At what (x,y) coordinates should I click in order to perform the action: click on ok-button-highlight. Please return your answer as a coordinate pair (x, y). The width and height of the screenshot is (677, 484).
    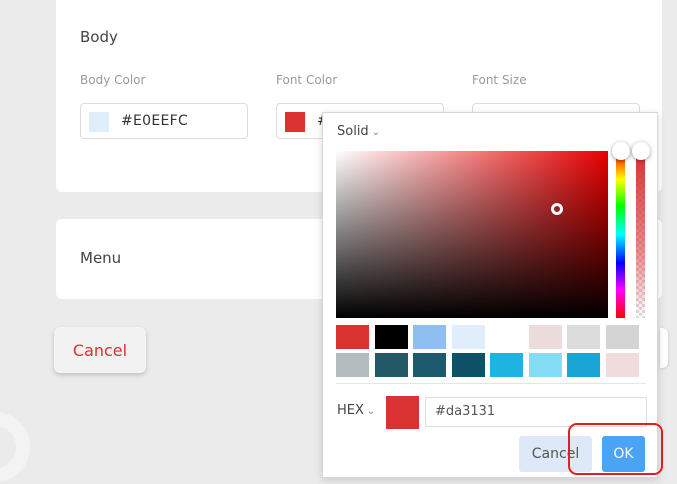
    Looking at the image, I should click on (615, 449).